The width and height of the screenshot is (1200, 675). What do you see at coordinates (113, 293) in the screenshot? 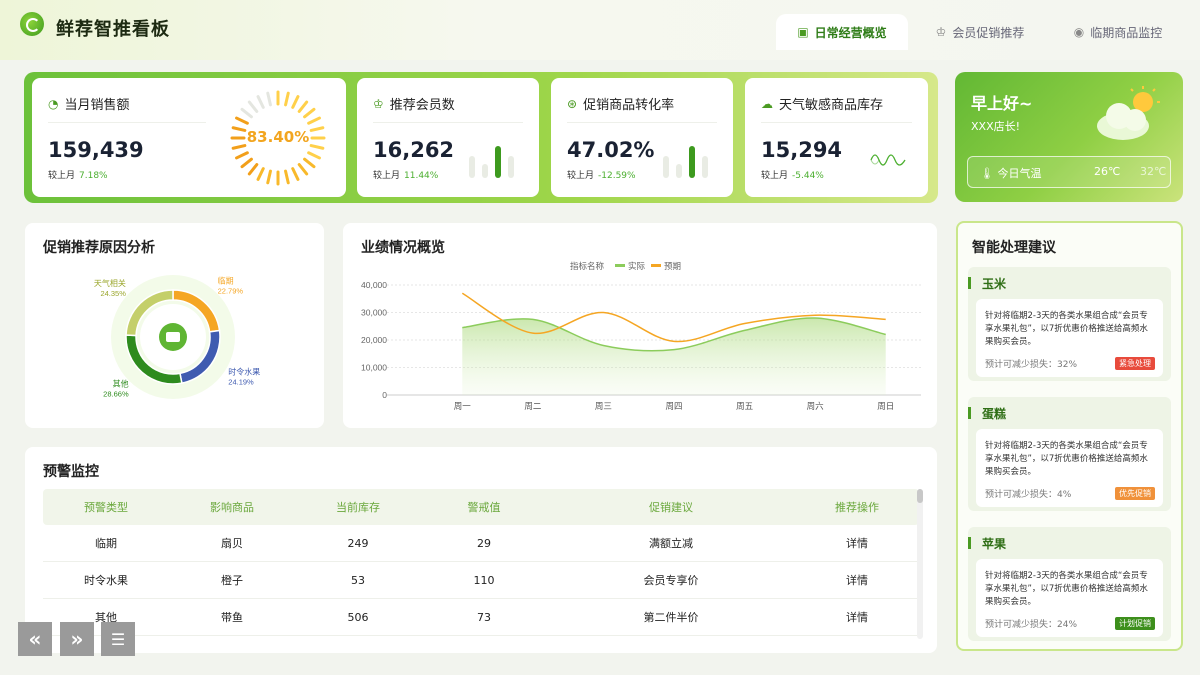
I see `slice-value-label: 24.35%` at bounding box center [113, 293].